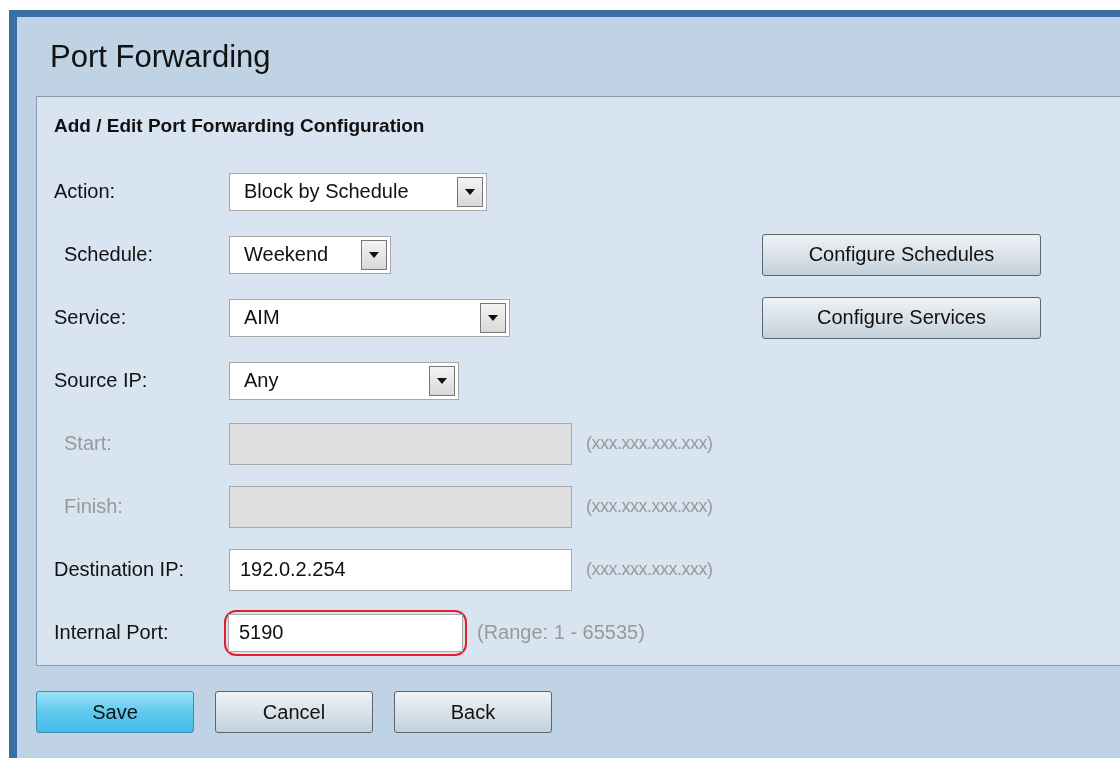 The image size is (1120, 758). Describe the element at coordinates (901, 317) in the screenshot. I see `configure-button: Configure Services` at that location.